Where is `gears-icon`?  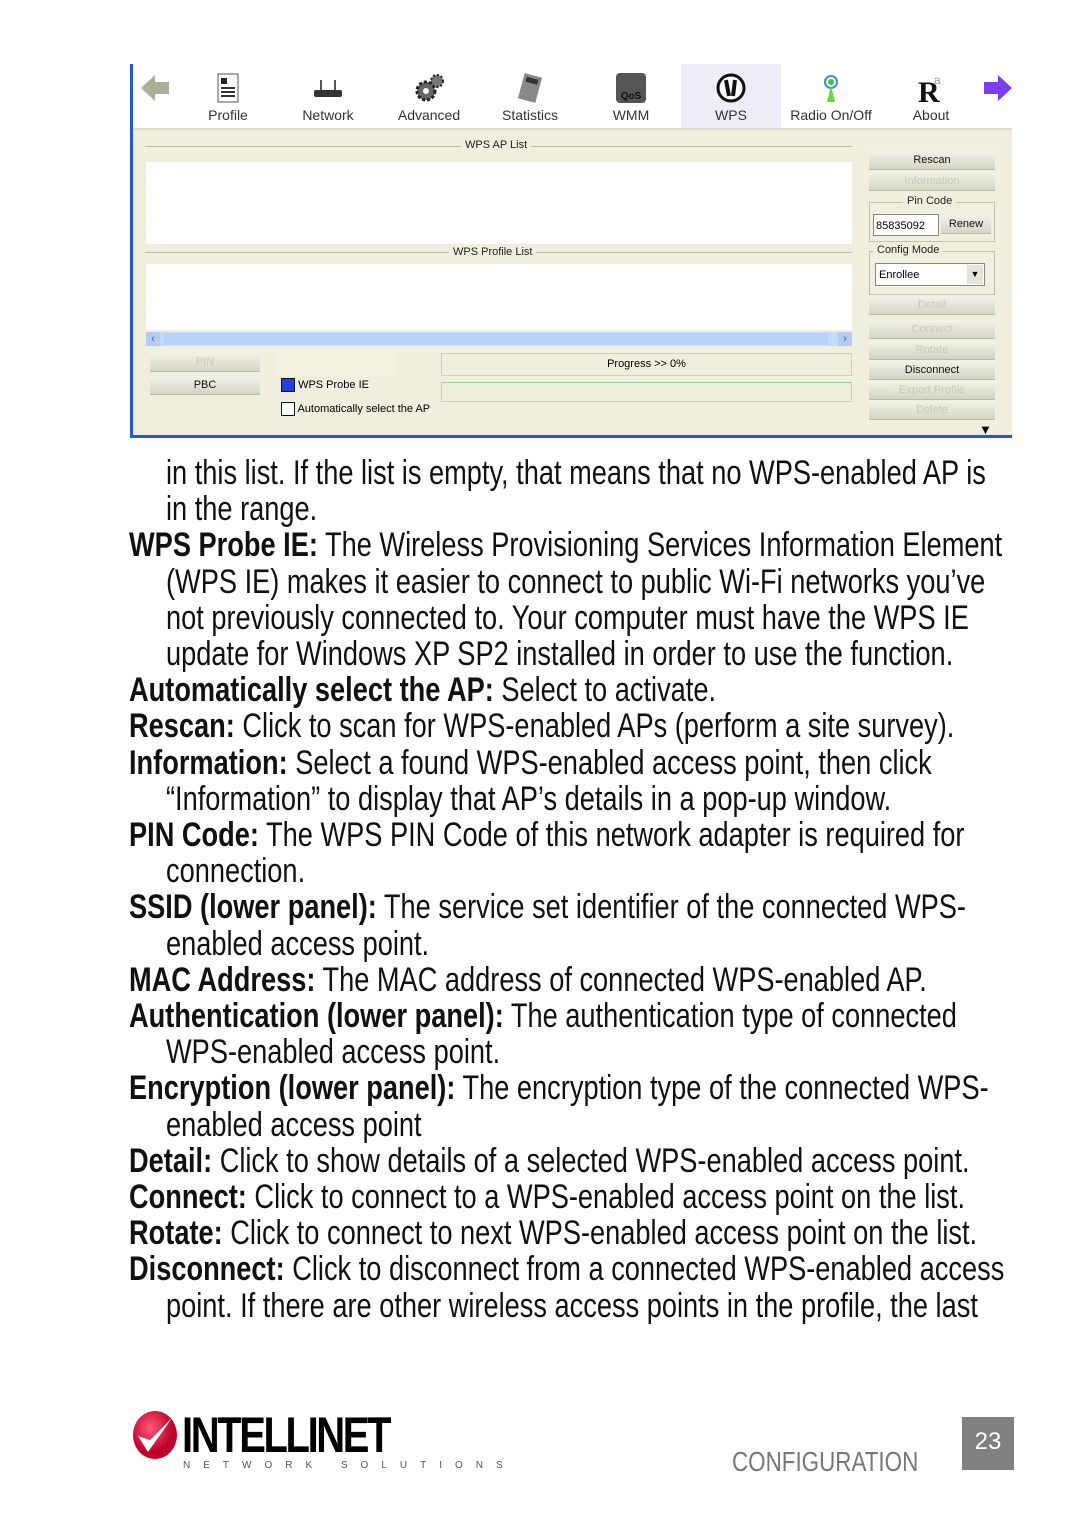 gears-icon is located at coordinates (429, 88).